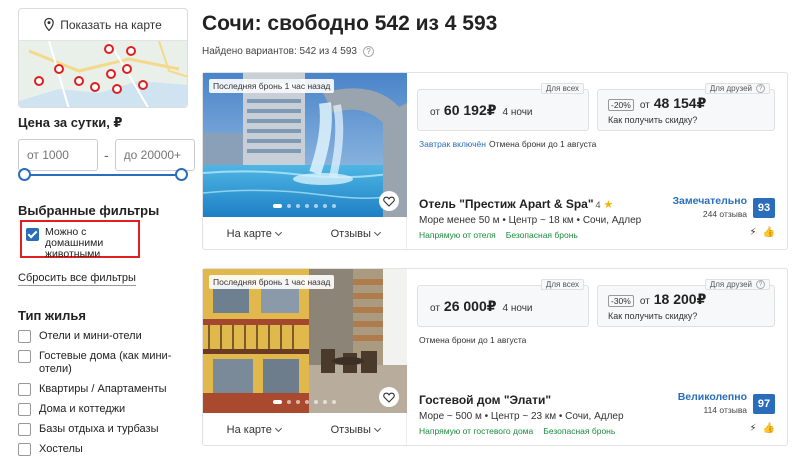 Image resolution: width=800 pixels, height=462 pixels. I want to click on housing-type-label: Отели и мини-отели, so click(90, 336).